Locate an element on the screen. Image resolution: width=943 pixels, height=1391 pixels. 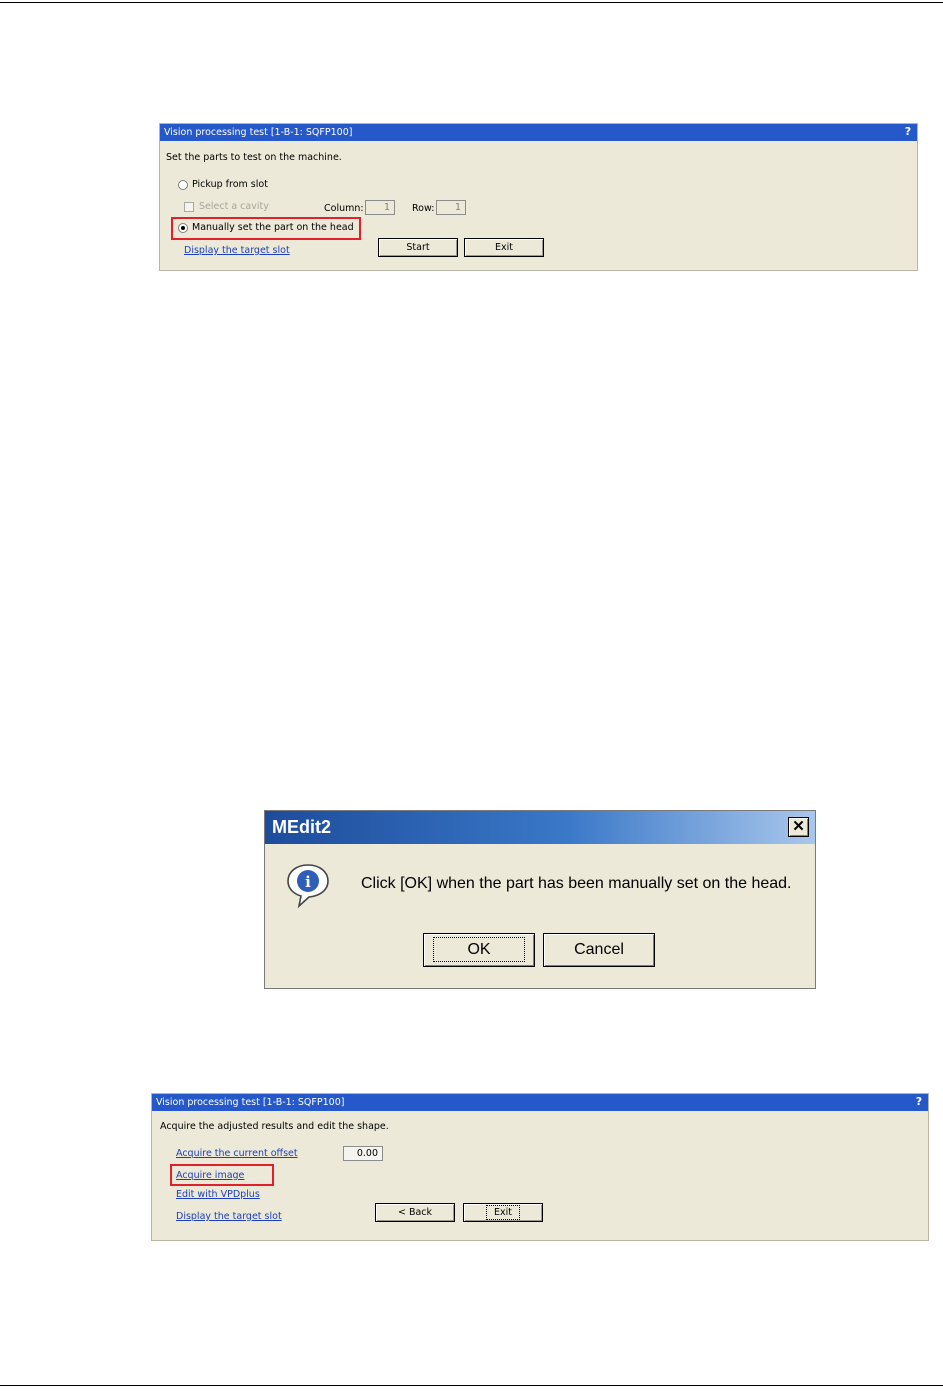
info-icon: i is located at coordinates (308, 886).